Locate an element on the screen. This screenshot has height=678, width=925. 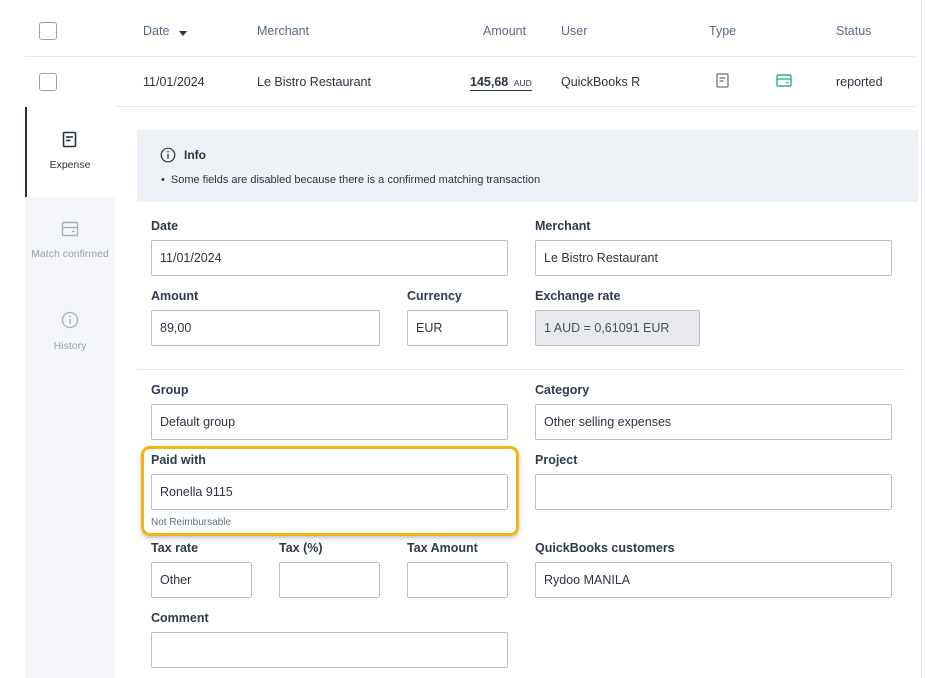
row-merchant: Le Bistro Restaurant is located at coordinates (314, 82).